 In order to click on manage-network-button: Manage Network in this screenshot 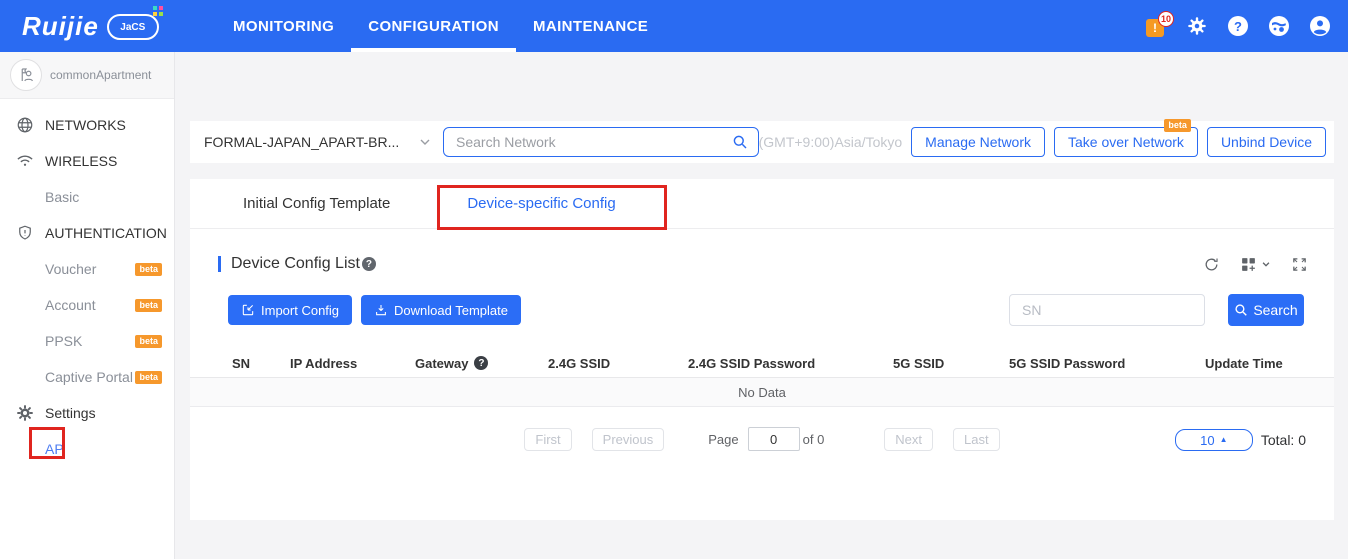, I will do `click(978, 142)`.